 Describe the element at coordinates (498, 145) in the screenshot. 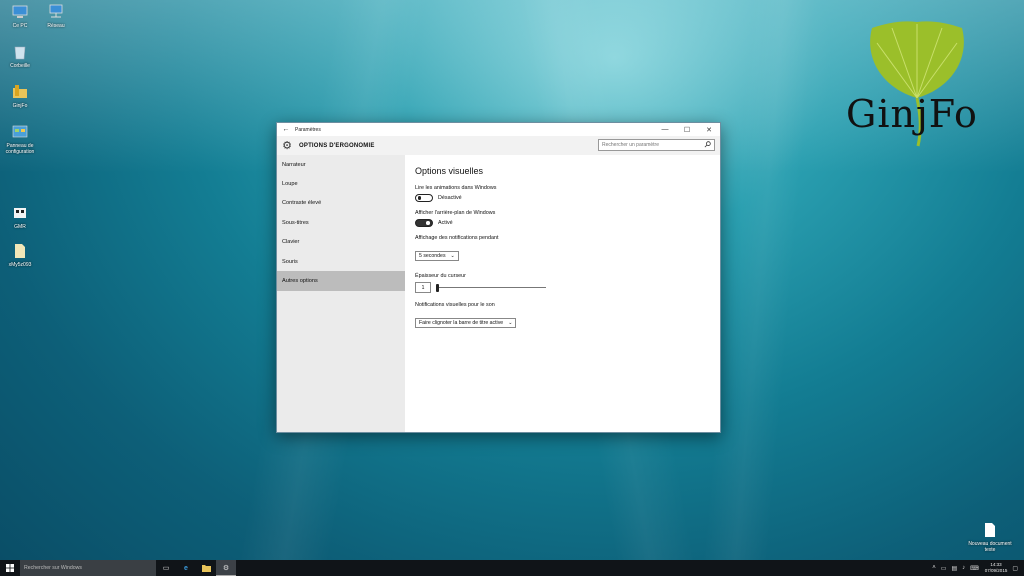

I see `settings-header: ⚙ OPTIONS D'ERGONOMIE` at that location.